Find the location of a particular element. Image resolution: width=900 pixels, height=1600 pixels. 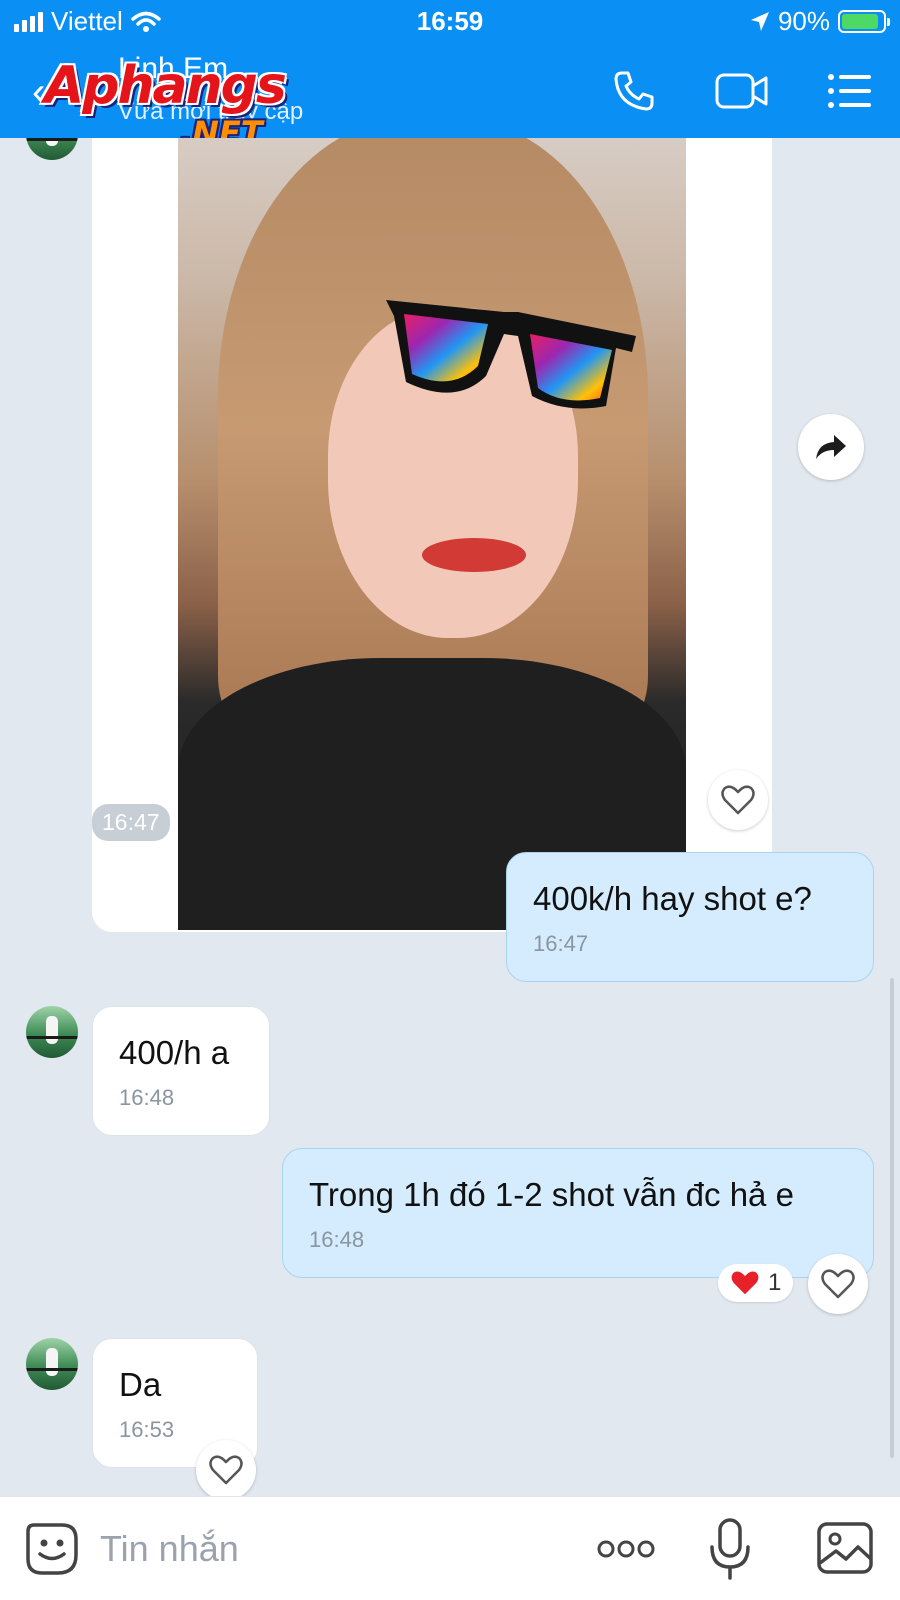

voice-call-button is located at coordinates (634, 91).